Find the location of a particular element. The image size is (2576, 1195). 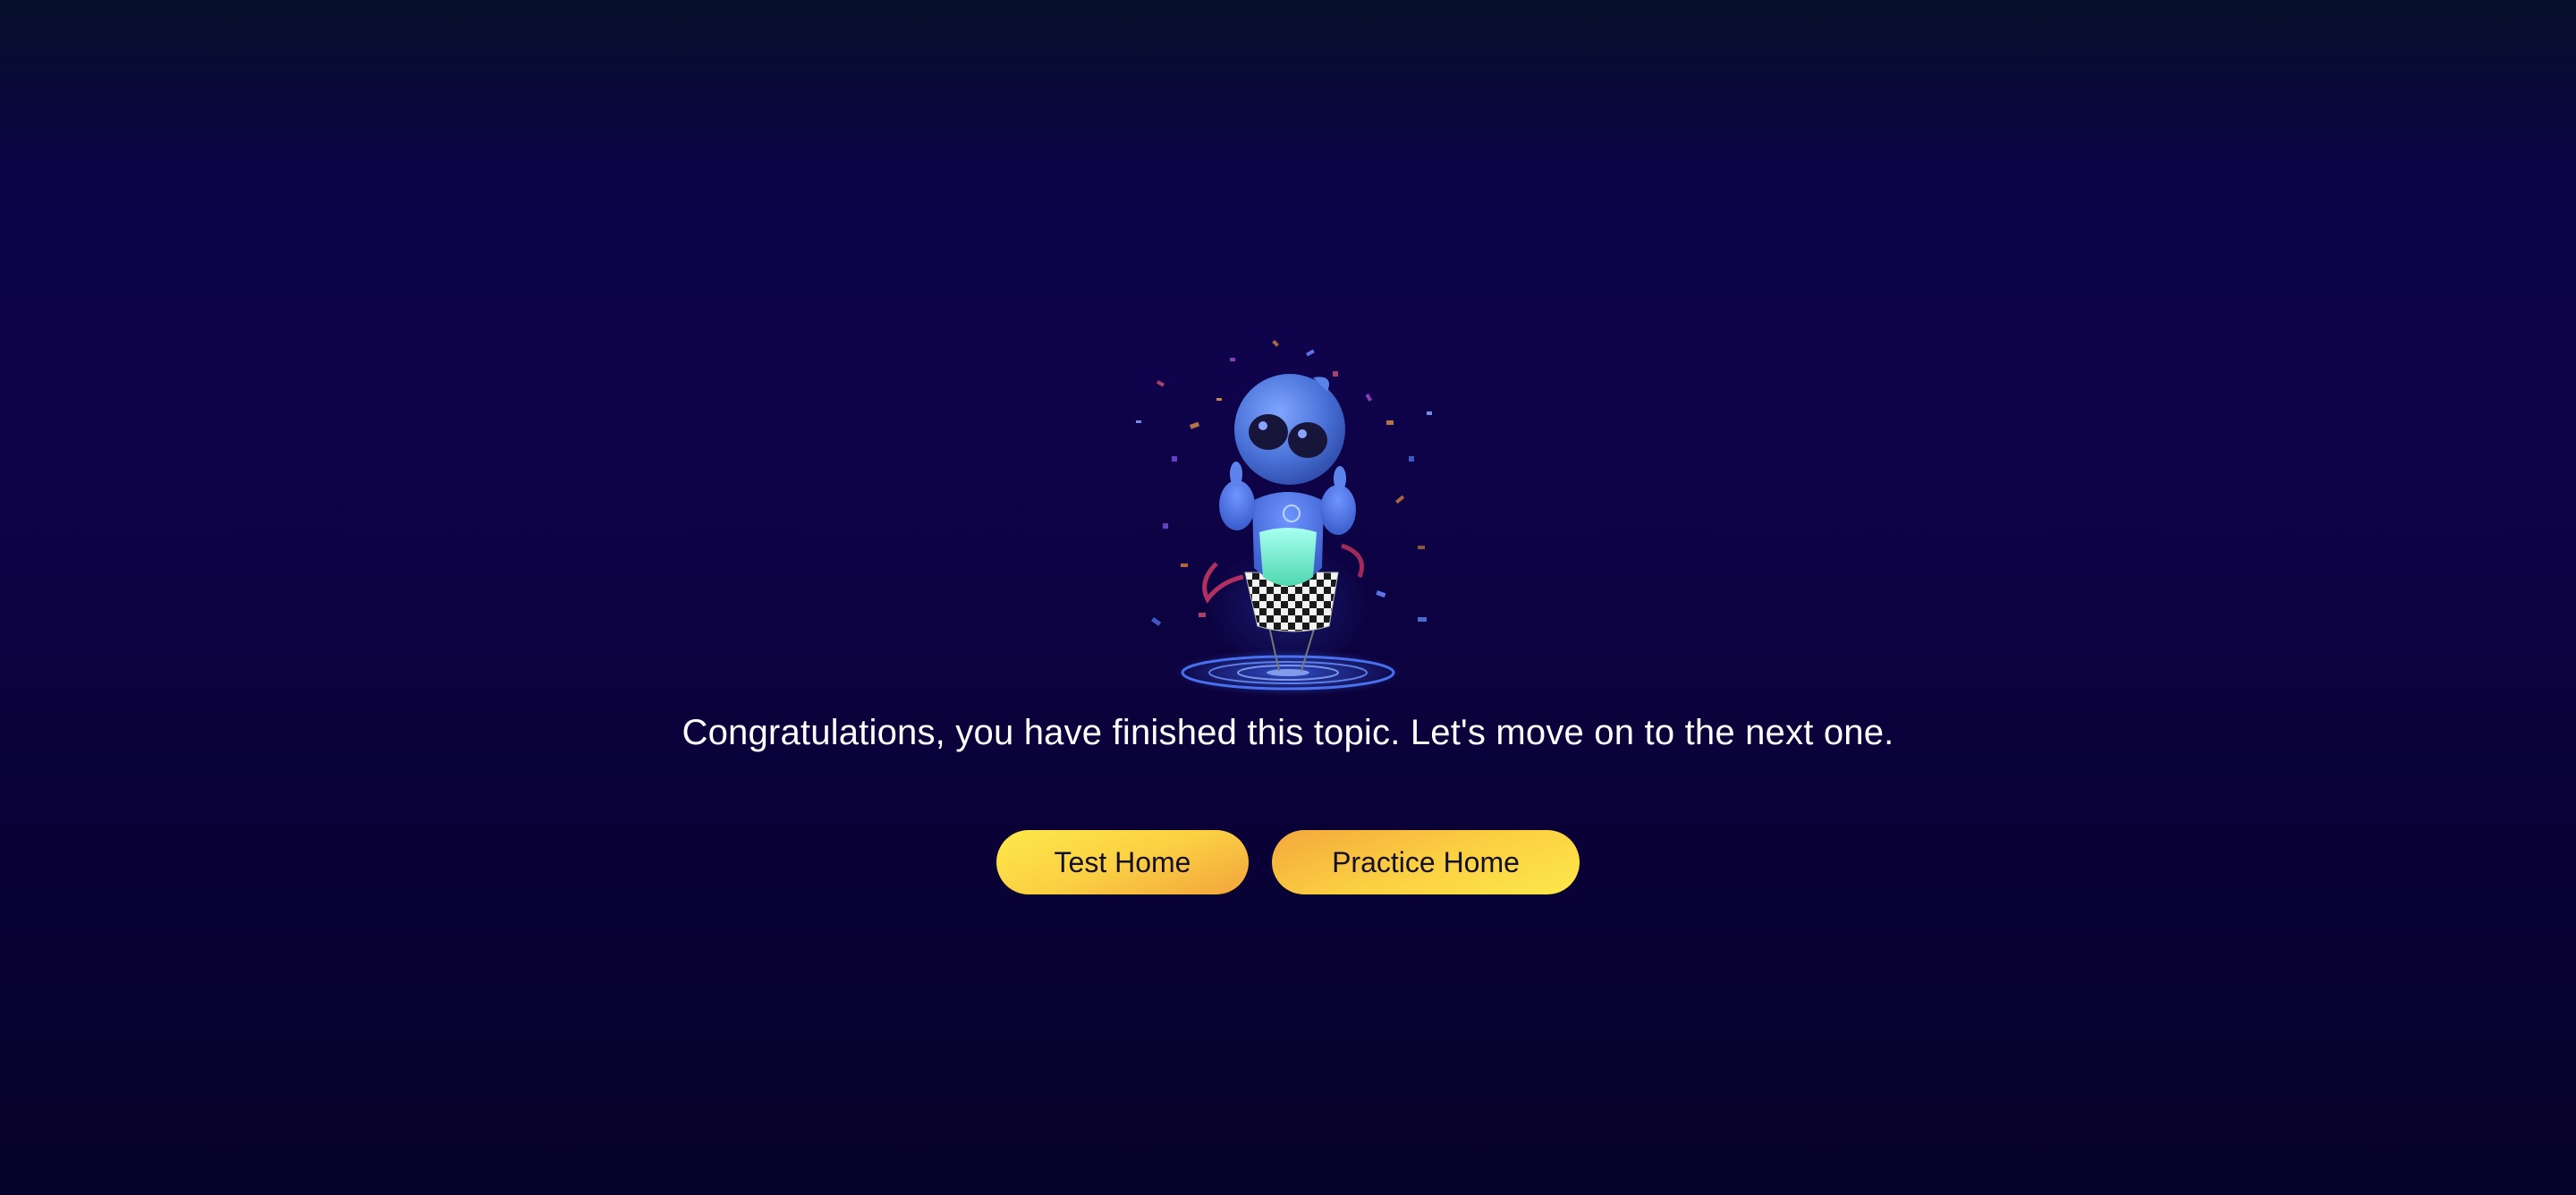

celebration-illustration is located at coordinates (1288, 514).